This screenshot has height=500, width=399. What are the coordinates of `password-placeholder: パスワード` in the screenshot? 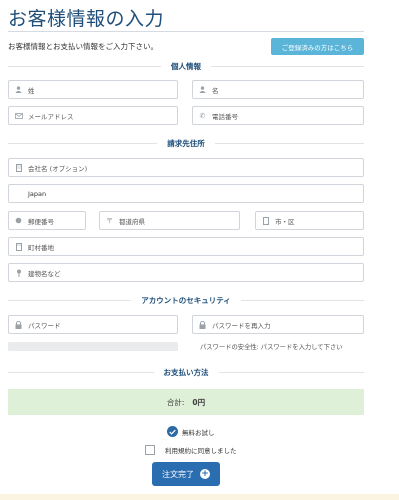 It's located at (44, 325).